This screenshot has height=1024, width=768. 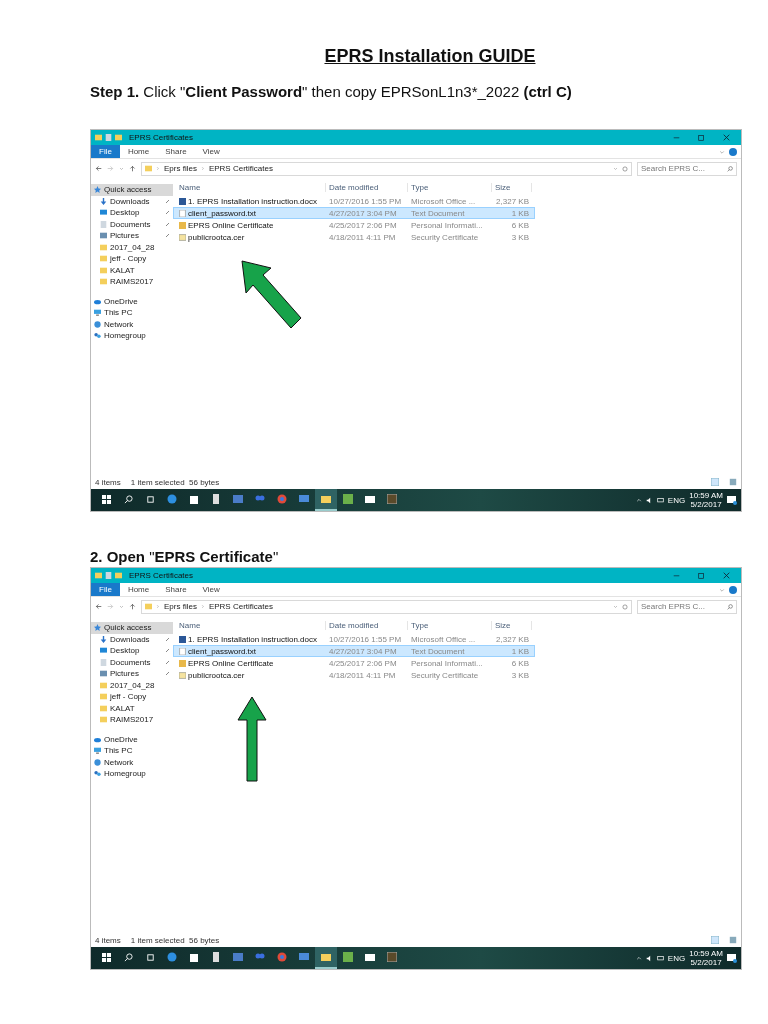 I want to click on clock-time: 10:59 AM, so click(x=706, y=495).